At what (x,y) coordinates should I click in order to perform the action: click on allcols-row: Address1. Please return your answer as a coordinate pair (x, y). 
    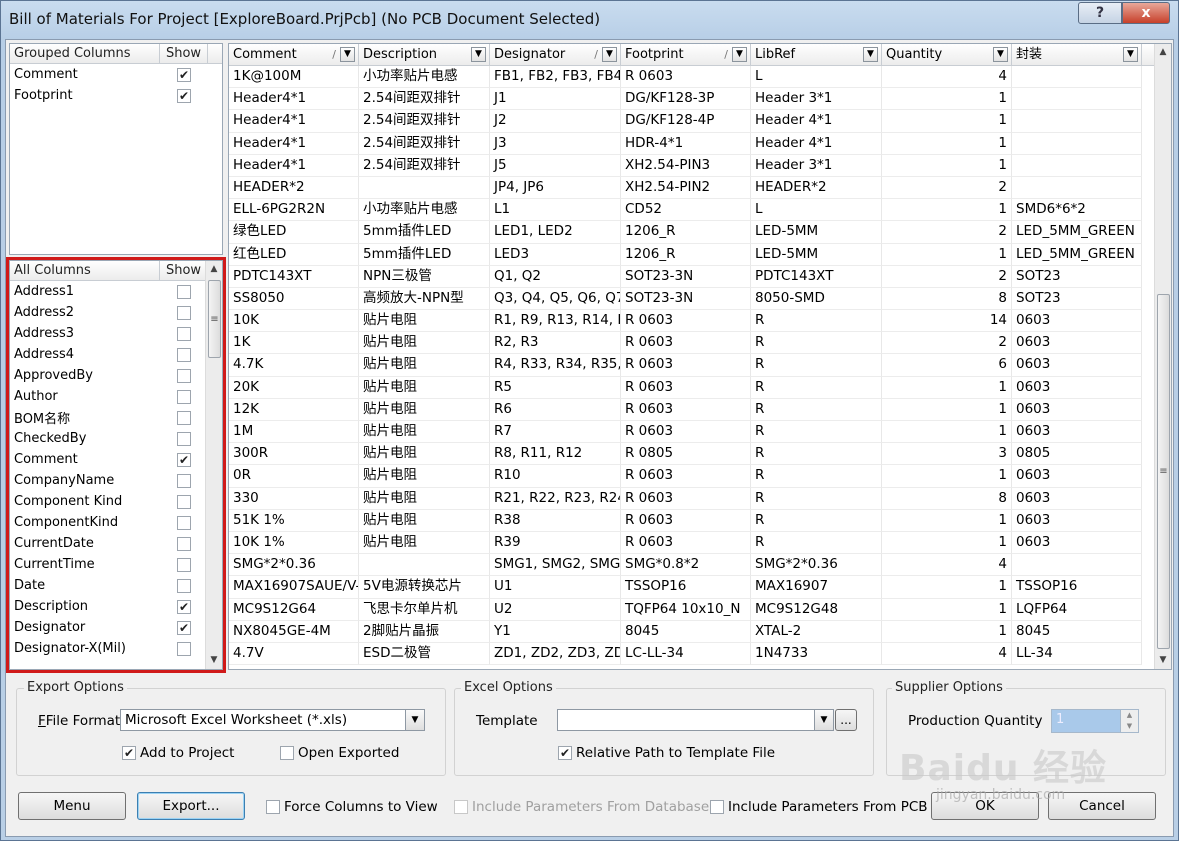
    Looking at the image, I should click on (116, 291).